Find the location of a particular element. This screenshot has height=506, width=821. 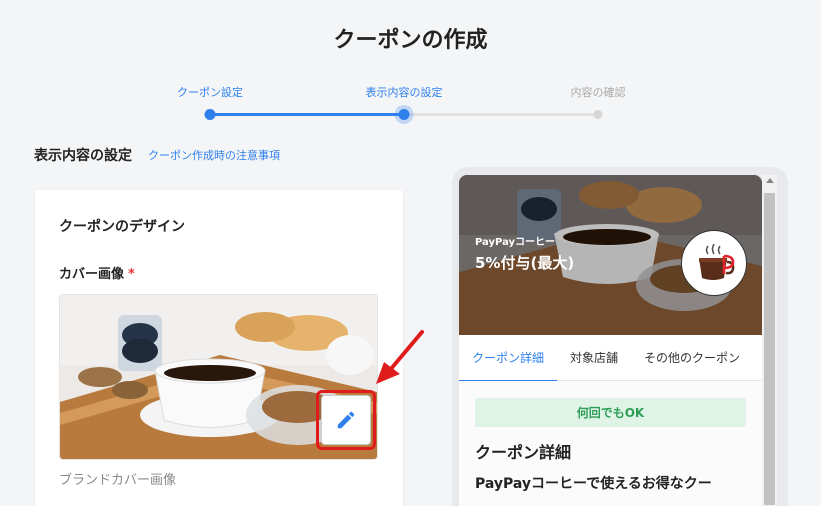

brand-logo is located at coordinates (714, 263).